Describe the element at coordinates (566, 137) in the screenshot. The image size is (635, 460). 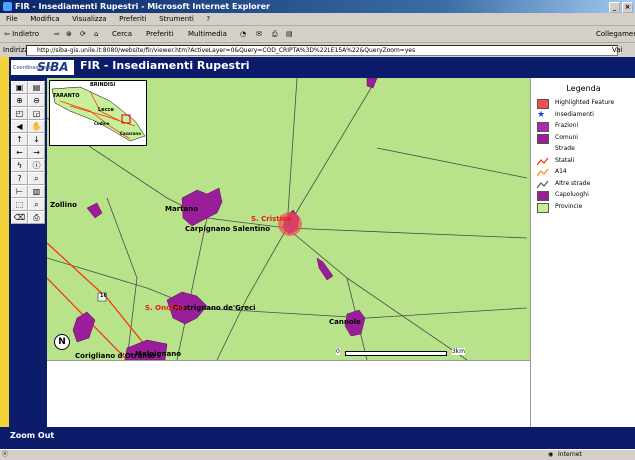
I see `legend-label: Comuni` at that location.